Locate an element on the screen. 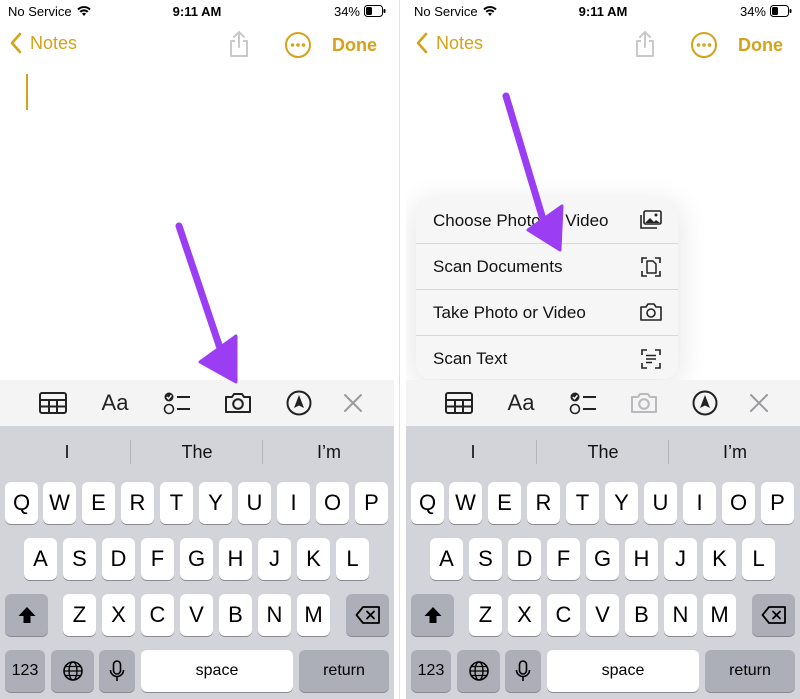 The image size is (800, 699). shift-icon is located at coordinates (26, 615).